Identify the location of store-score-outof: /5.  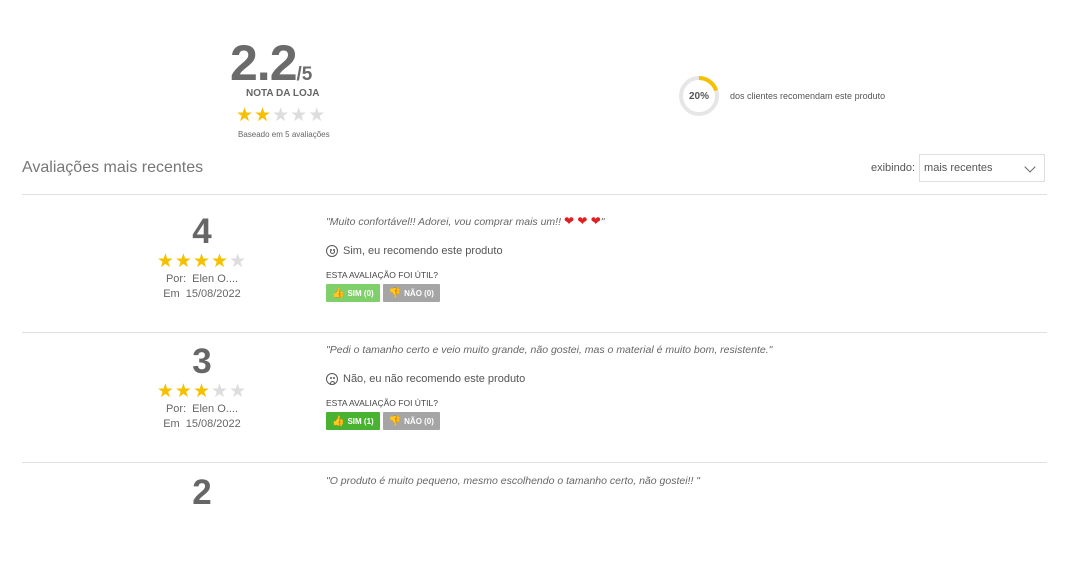
(304, 74).